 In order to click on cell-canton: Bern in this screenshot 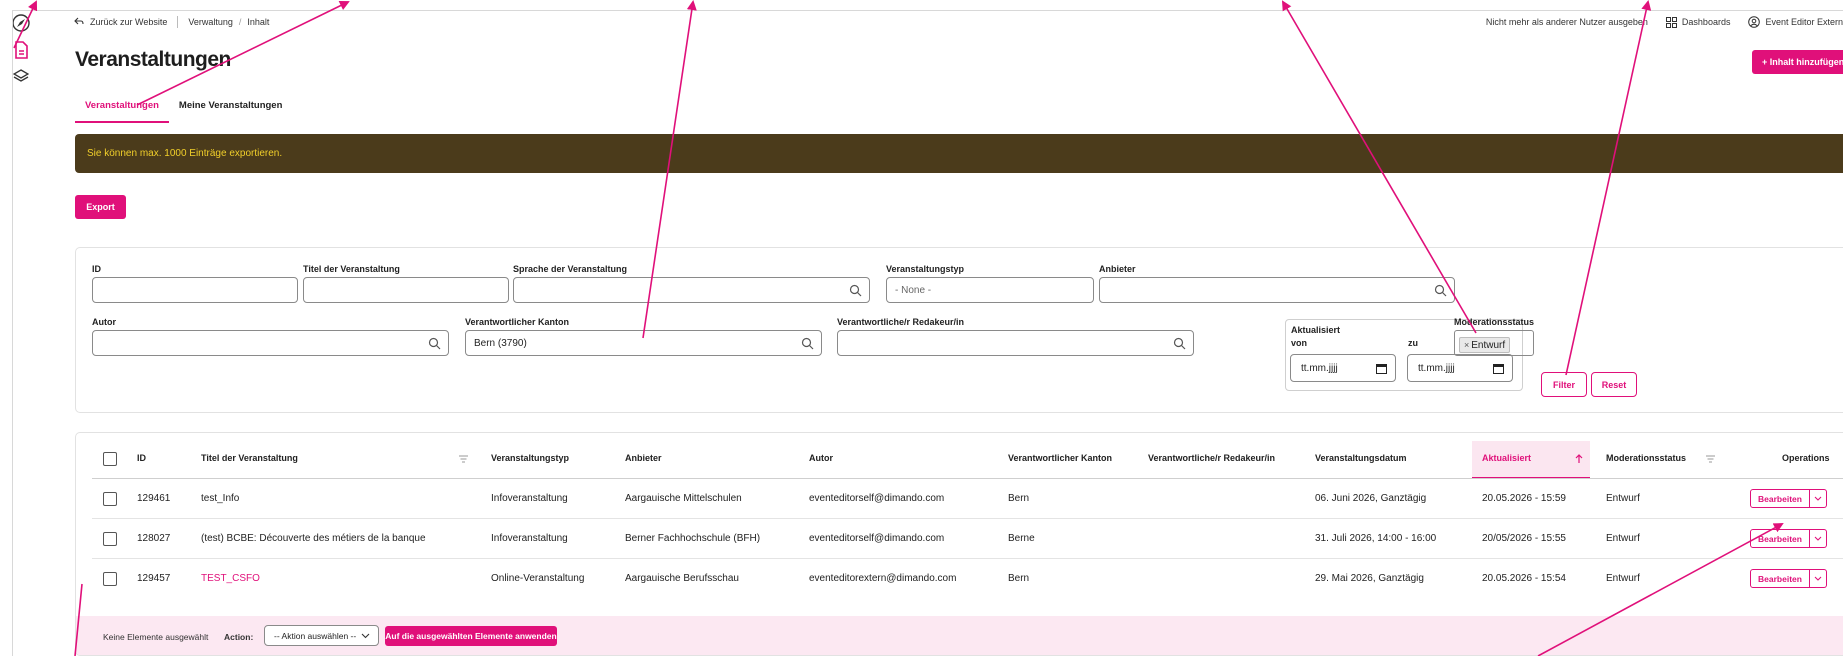, I will do `click(1019, 578)`.